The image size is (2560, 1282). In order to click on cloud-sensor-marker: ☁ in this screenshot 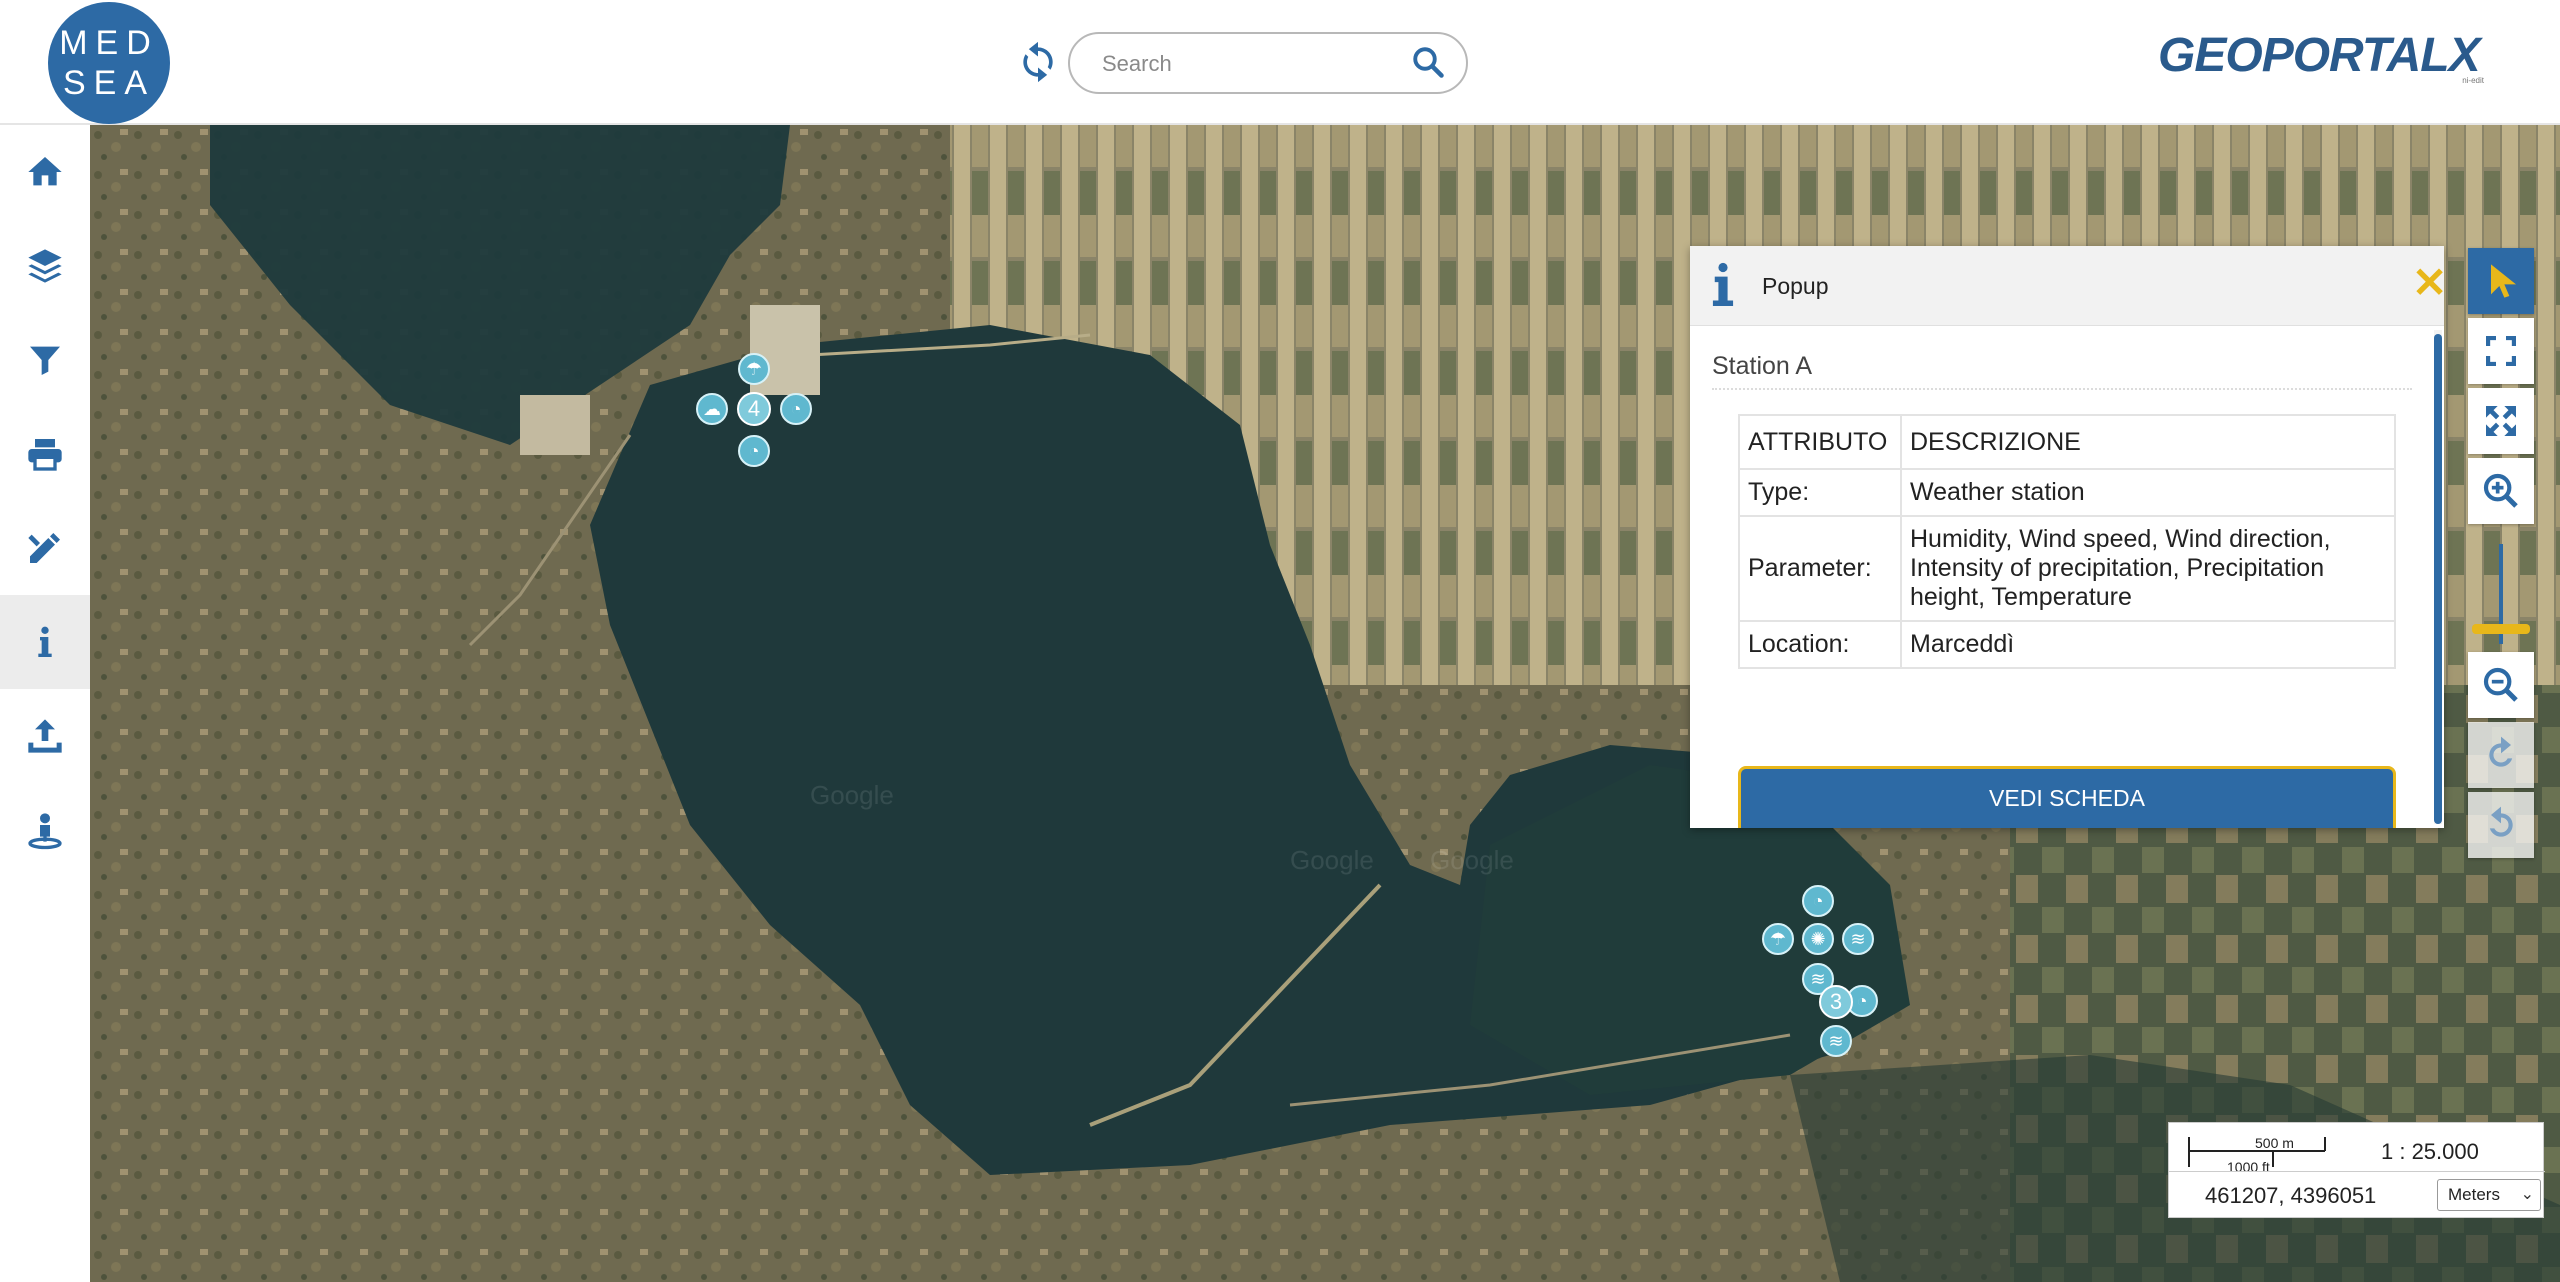, I will do `click(712, 409)`.